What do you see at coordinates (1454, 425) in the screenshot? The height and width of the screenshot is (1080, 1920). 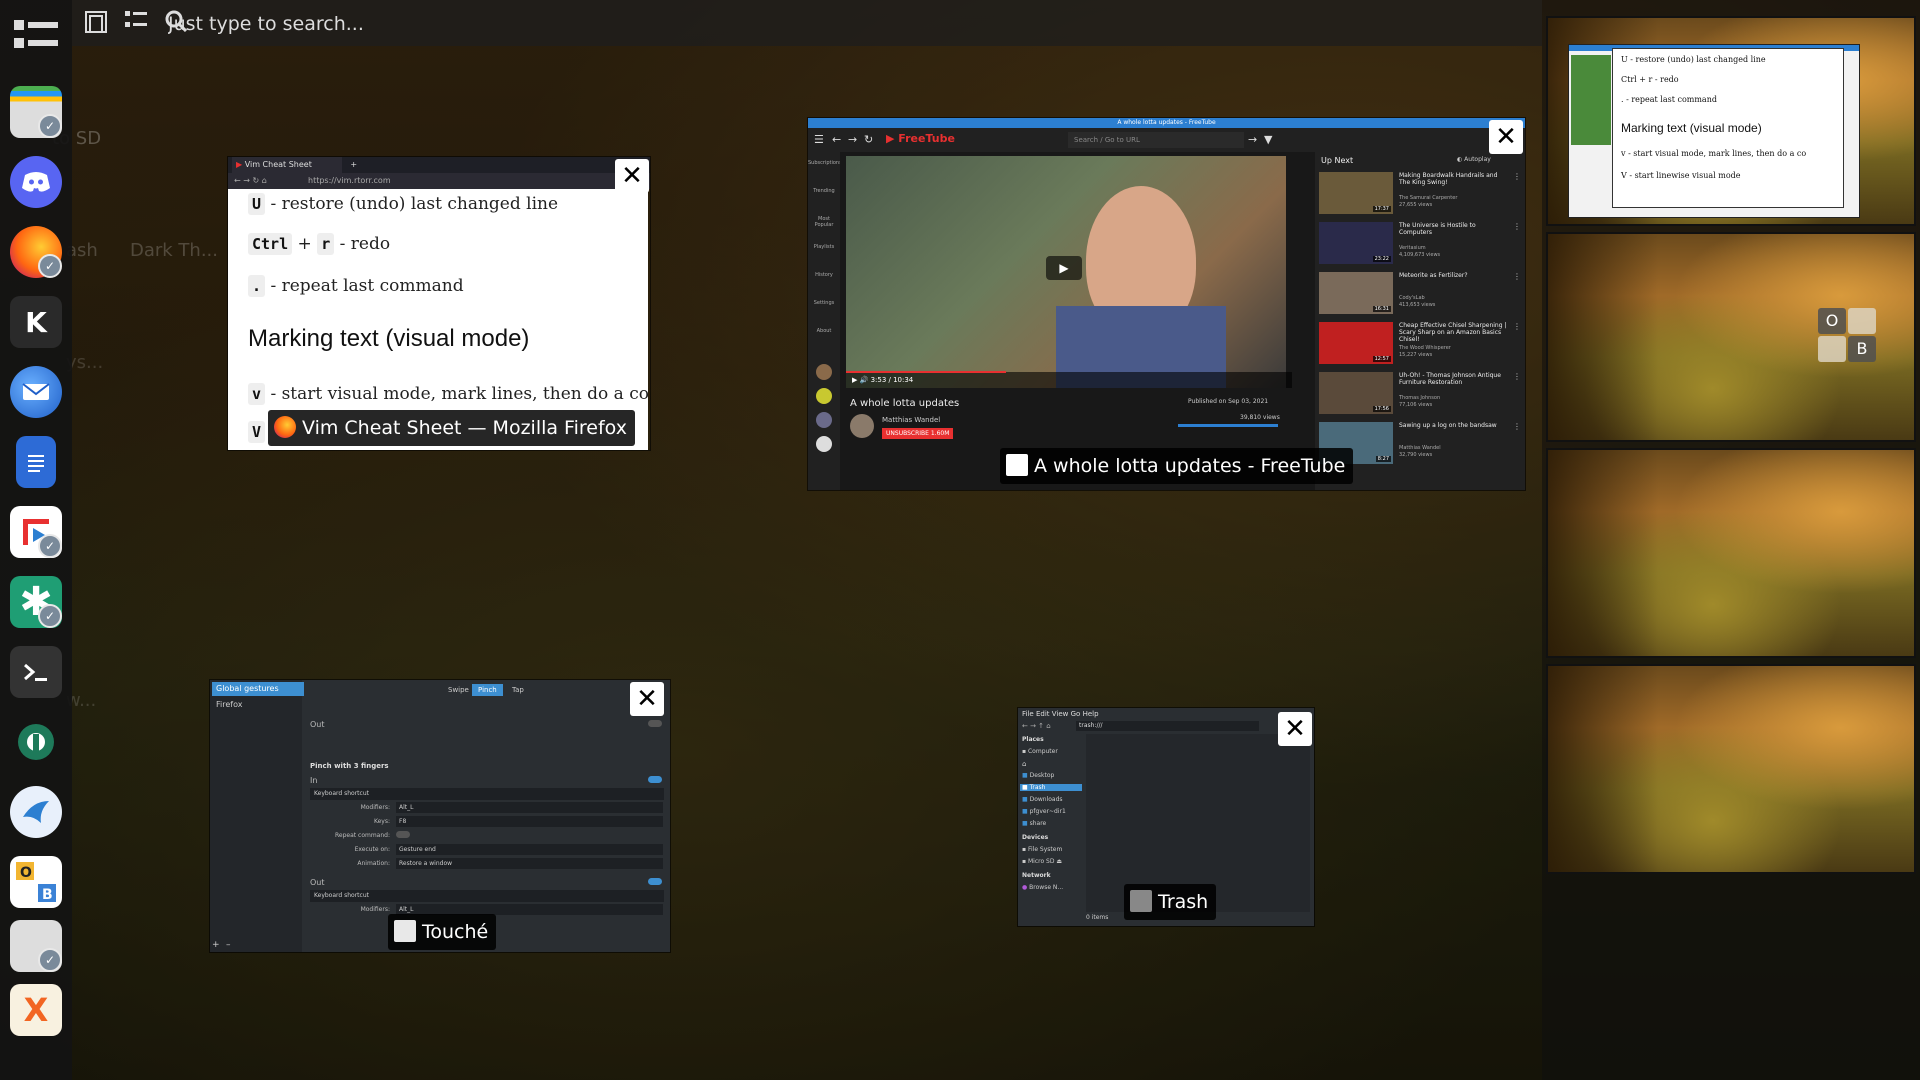 I see `video-title: Sawing up a log on the bandsaw` at bounding box center [1454, 425].